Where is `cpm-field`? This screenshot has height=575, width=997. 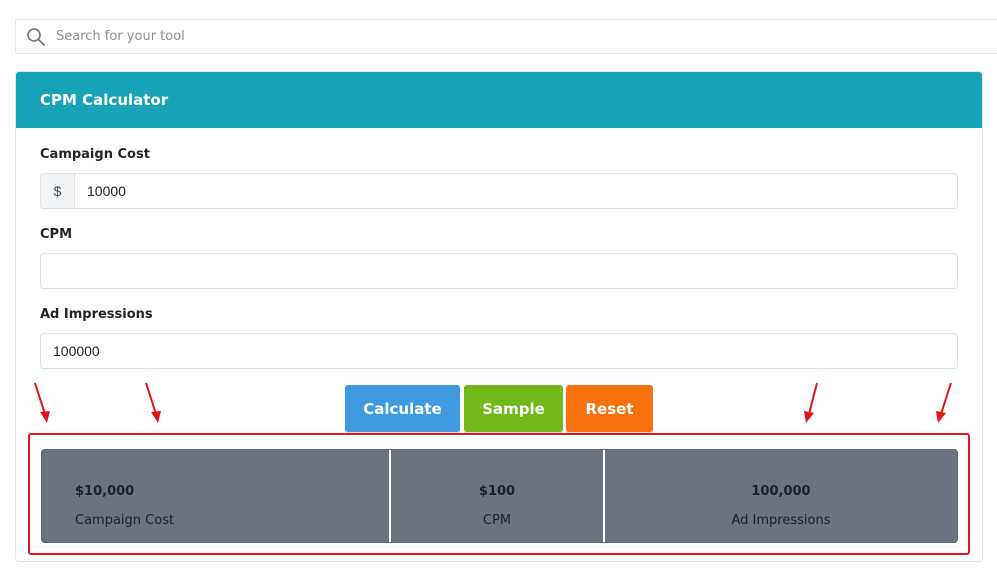 cpm-field is located at coordinates (499, 271).